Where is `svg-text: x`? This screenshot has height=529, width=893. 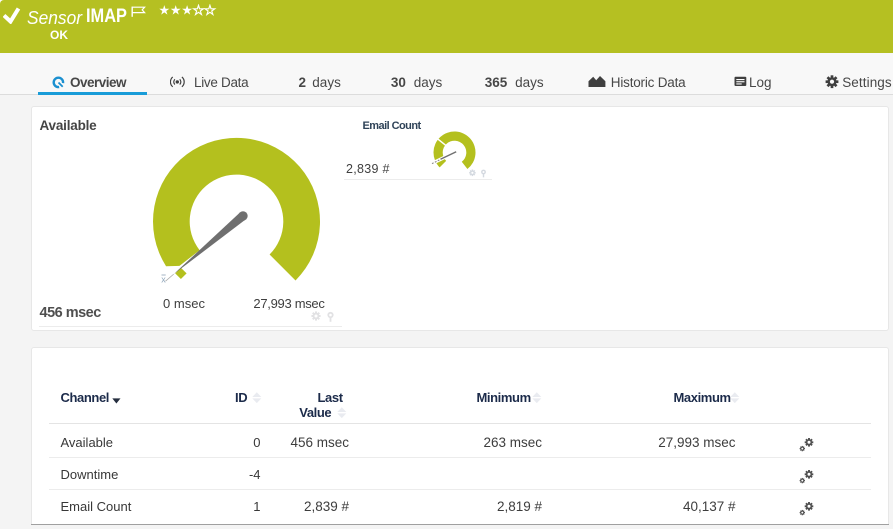 svg-text: x is located at coordinates (163, 279).